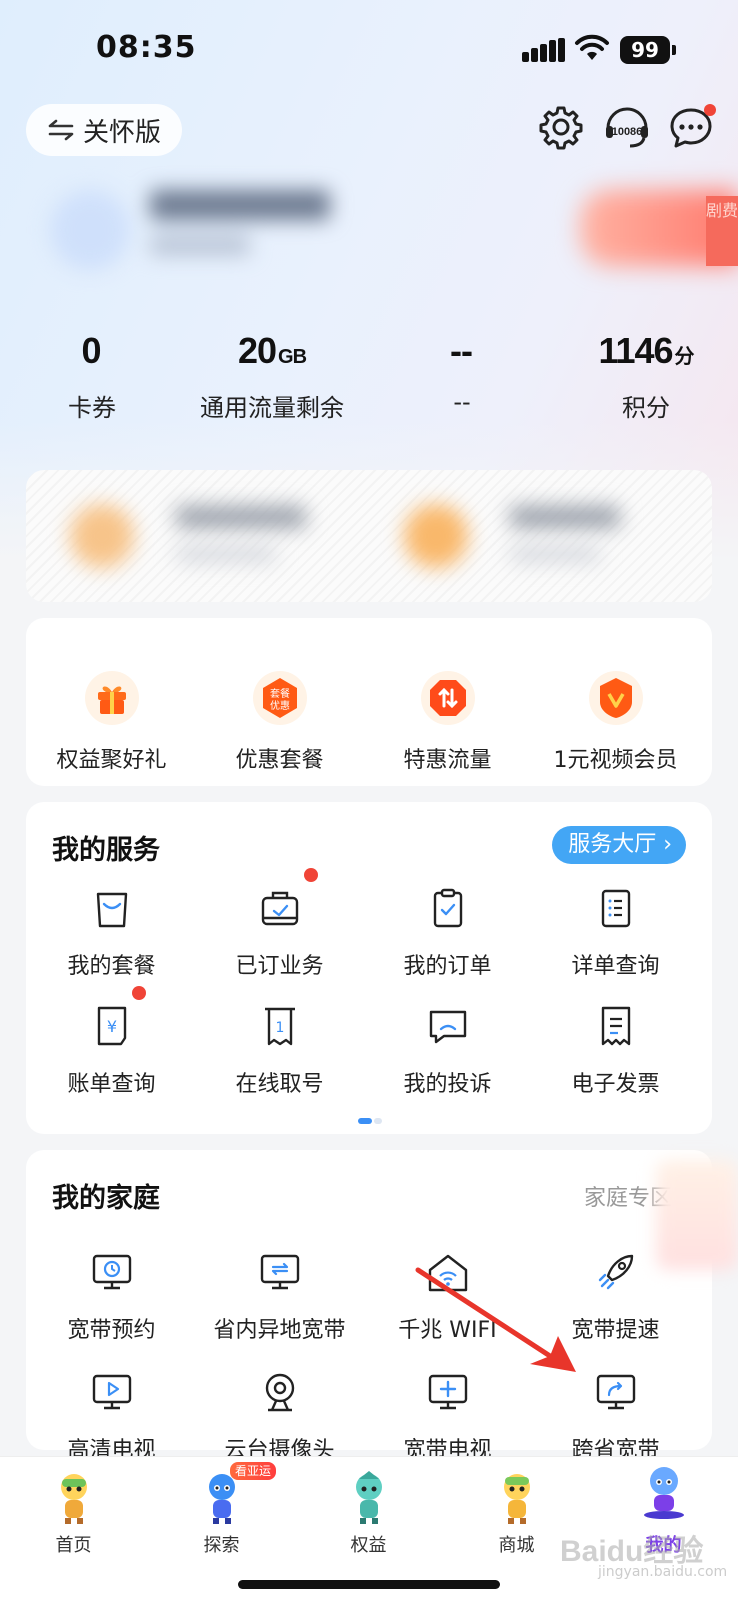  Describe the element at coordinates (462, 373) in the screenshot. I see `stat-unknown: -- --` at that location.